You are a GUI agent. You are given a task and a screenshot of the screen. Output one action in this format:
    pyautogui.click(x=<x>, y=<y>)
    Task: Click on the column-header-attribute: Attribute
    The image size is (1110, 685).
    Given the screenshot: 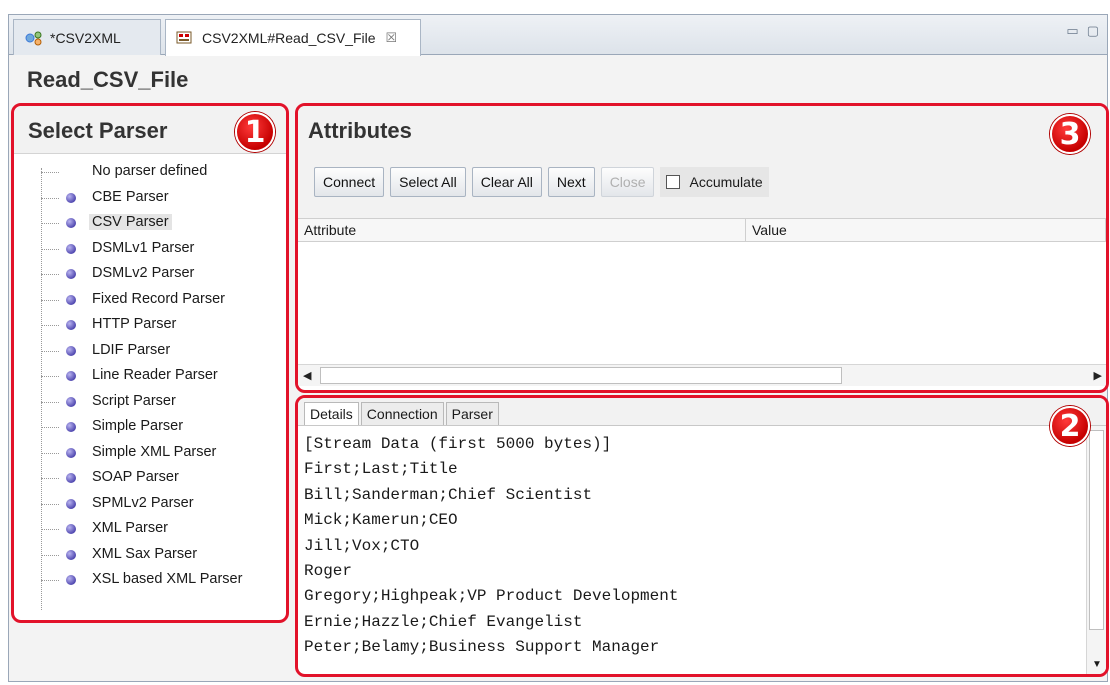 What is the action you would take?
    pyautogui.click(x=522, y=230)
    